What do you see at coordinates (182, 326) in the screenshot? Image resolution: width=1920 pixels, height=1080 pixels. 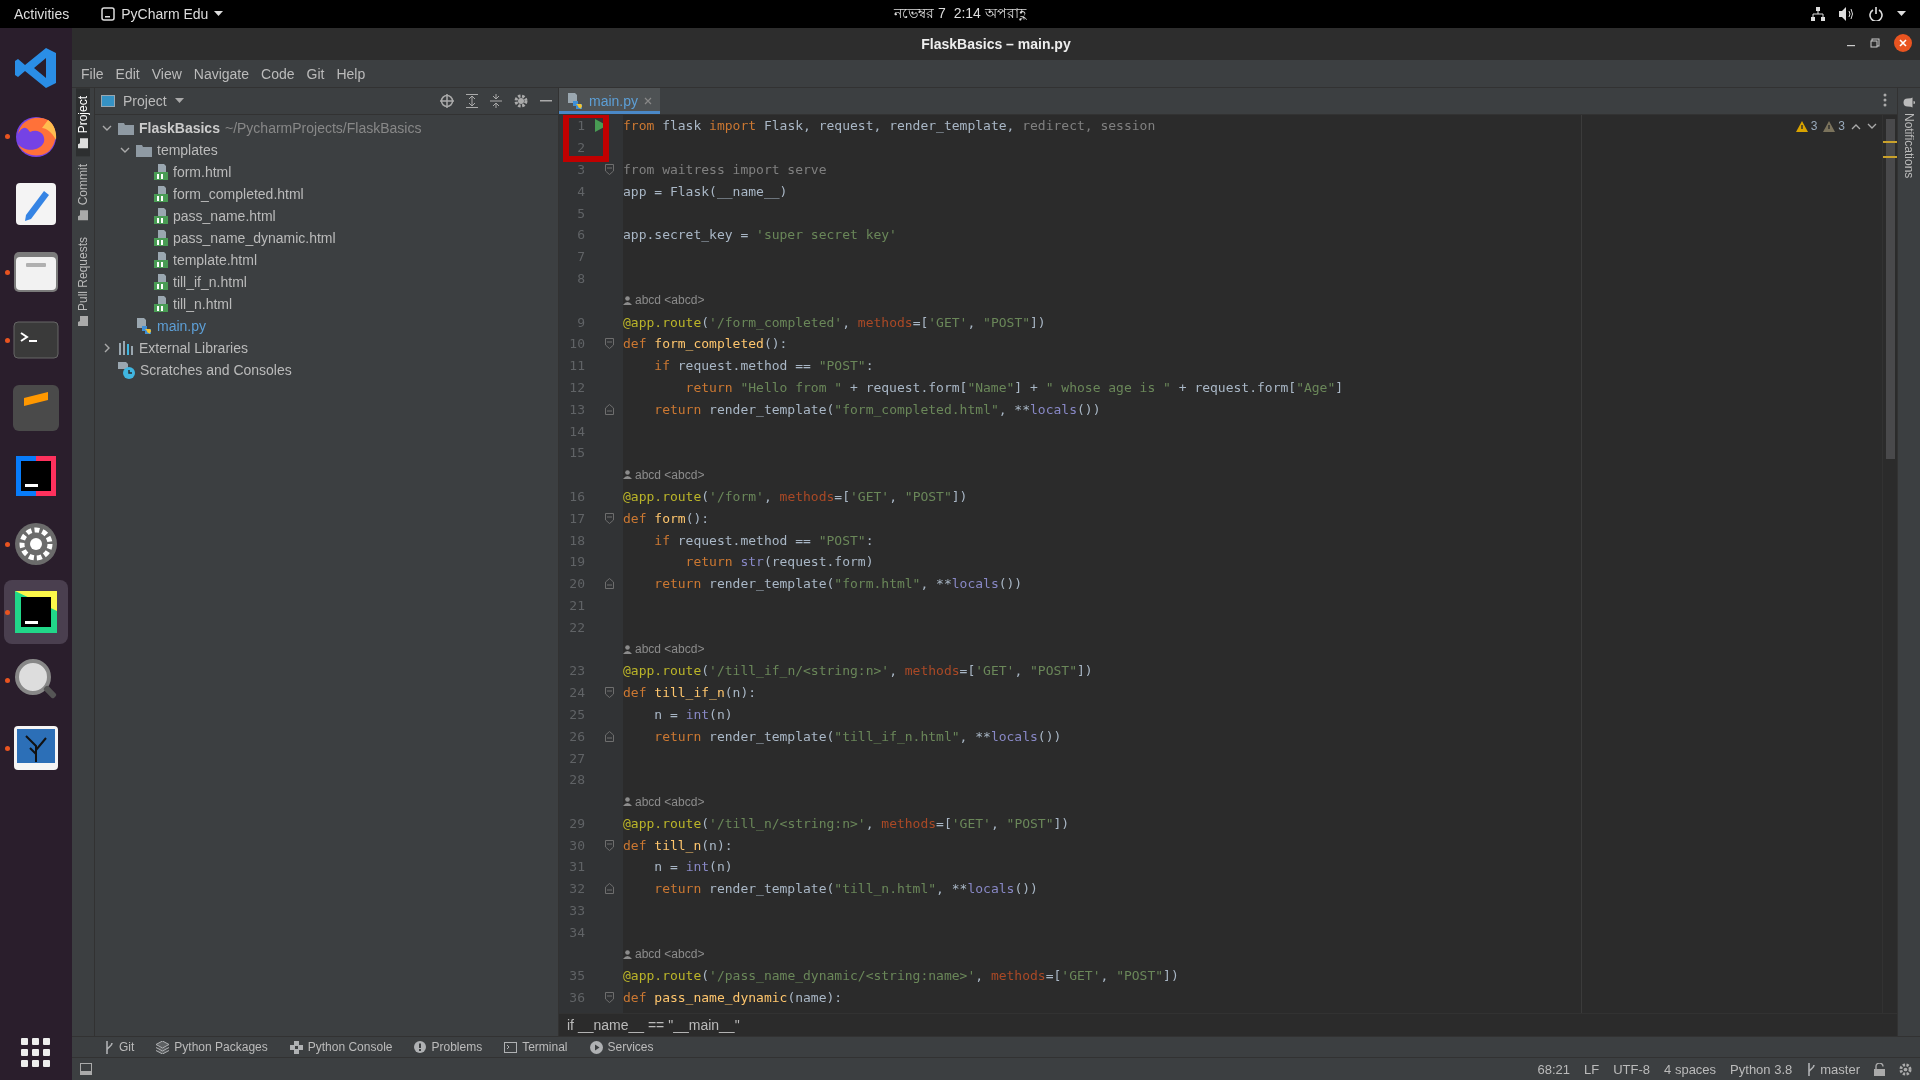 I see `tree-item-label: main.py` at bounding box center [182, 326].